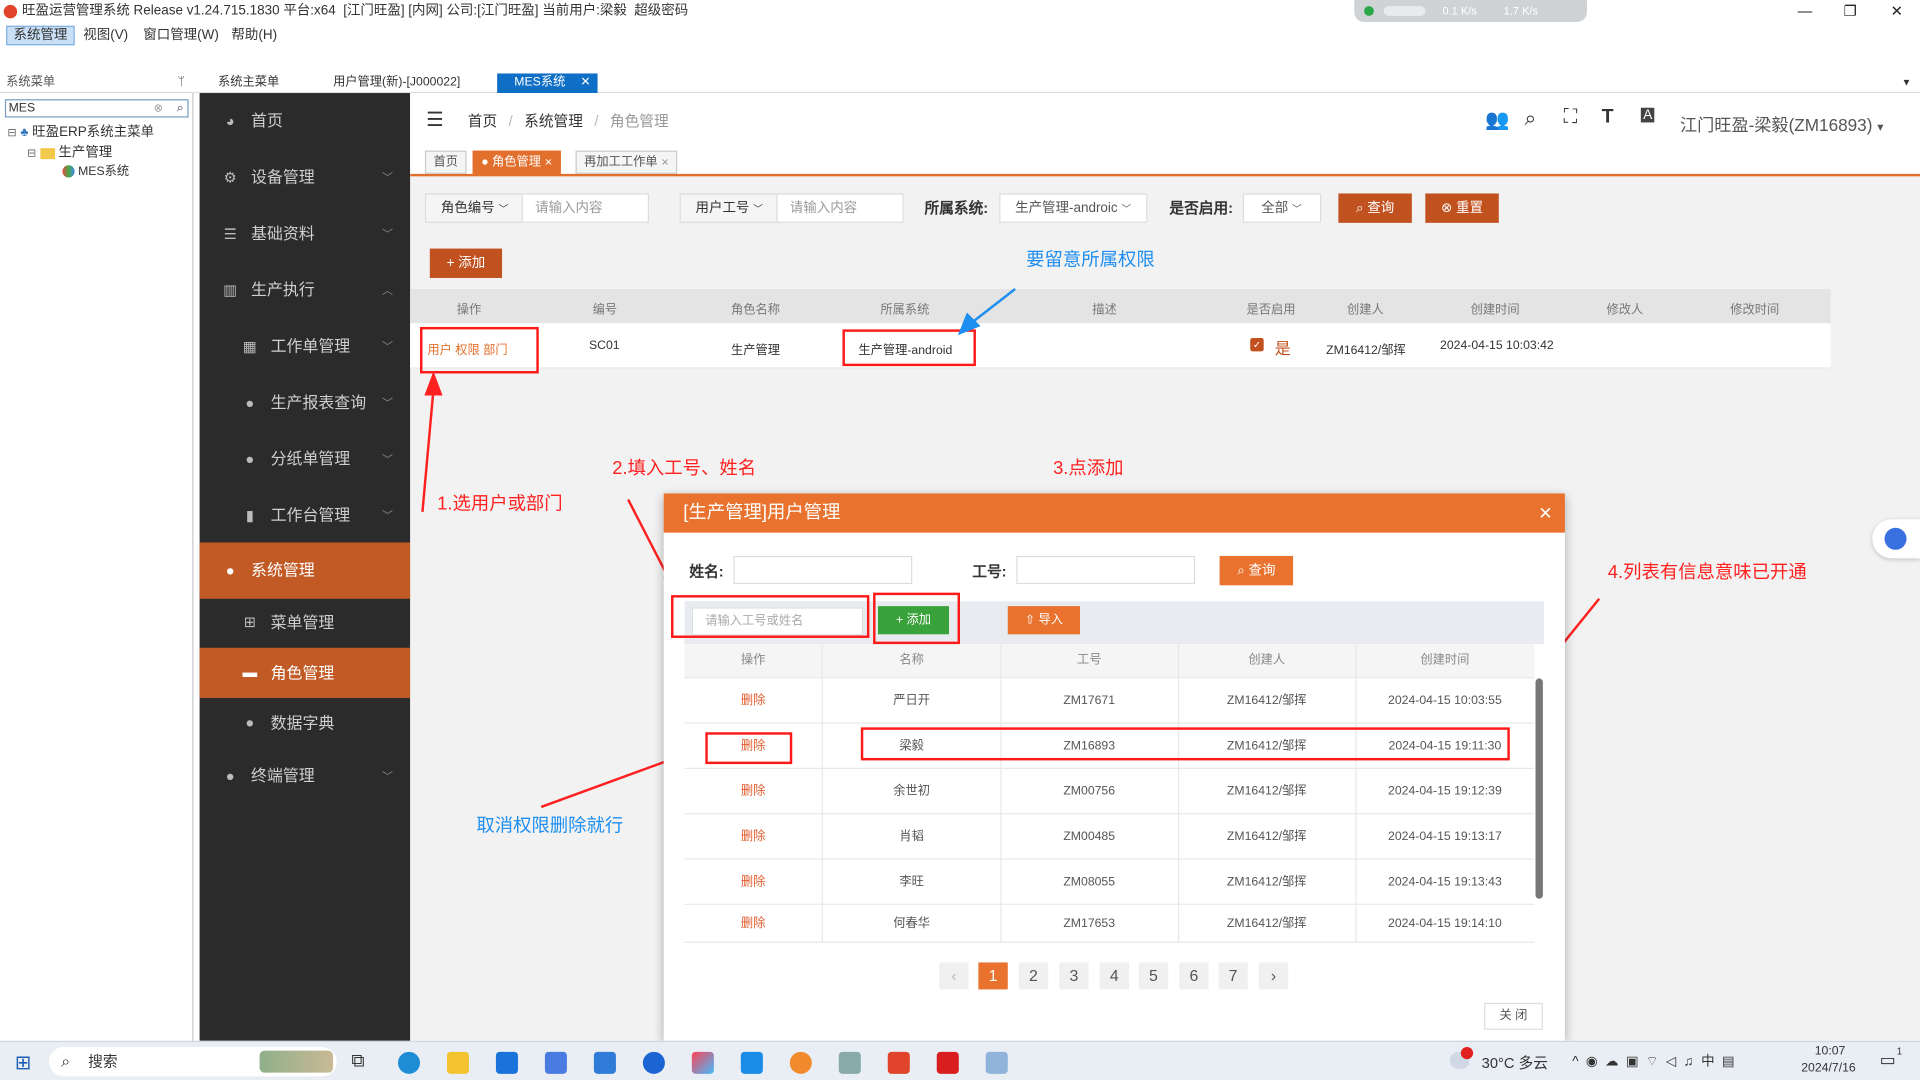  I want to click on tool-icon, so click(849, 1062).